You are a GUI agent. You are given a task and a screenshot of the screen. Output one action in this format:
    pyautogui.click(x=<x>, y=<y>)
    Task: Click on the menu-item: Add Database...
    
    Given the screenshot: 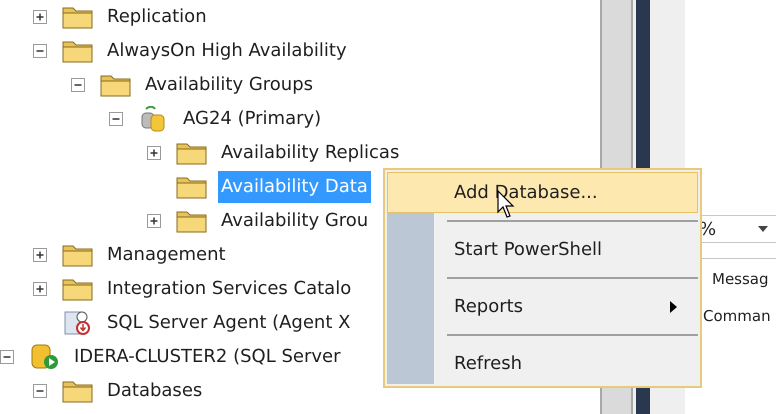 What is the action you would take?
    pyautogui.click(x=542, y=192)
    